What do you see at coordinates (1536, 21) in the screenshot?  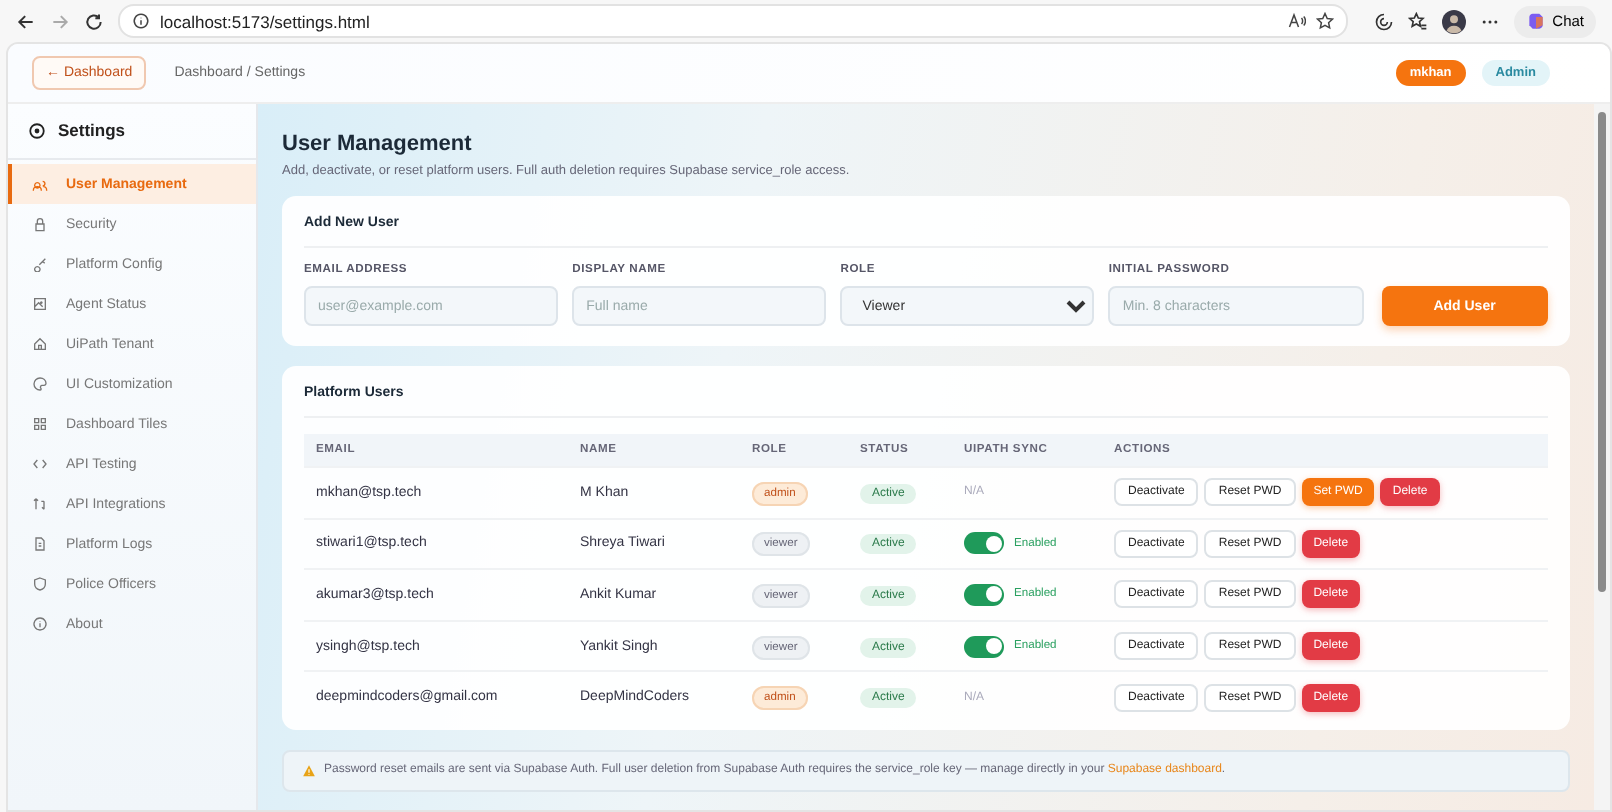 I see `chat-icon` at bounding box center [1536, 21].